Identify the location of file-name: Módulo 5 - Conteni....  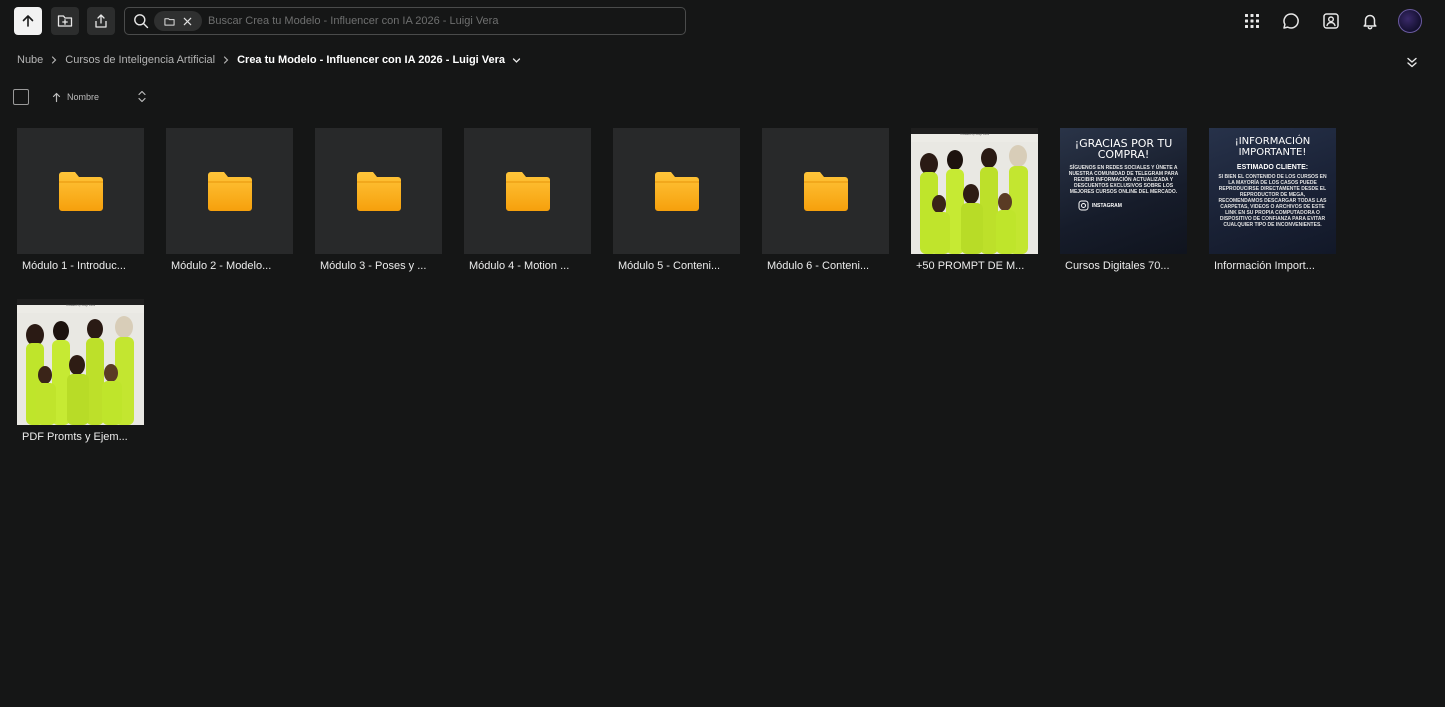
(669, 266).